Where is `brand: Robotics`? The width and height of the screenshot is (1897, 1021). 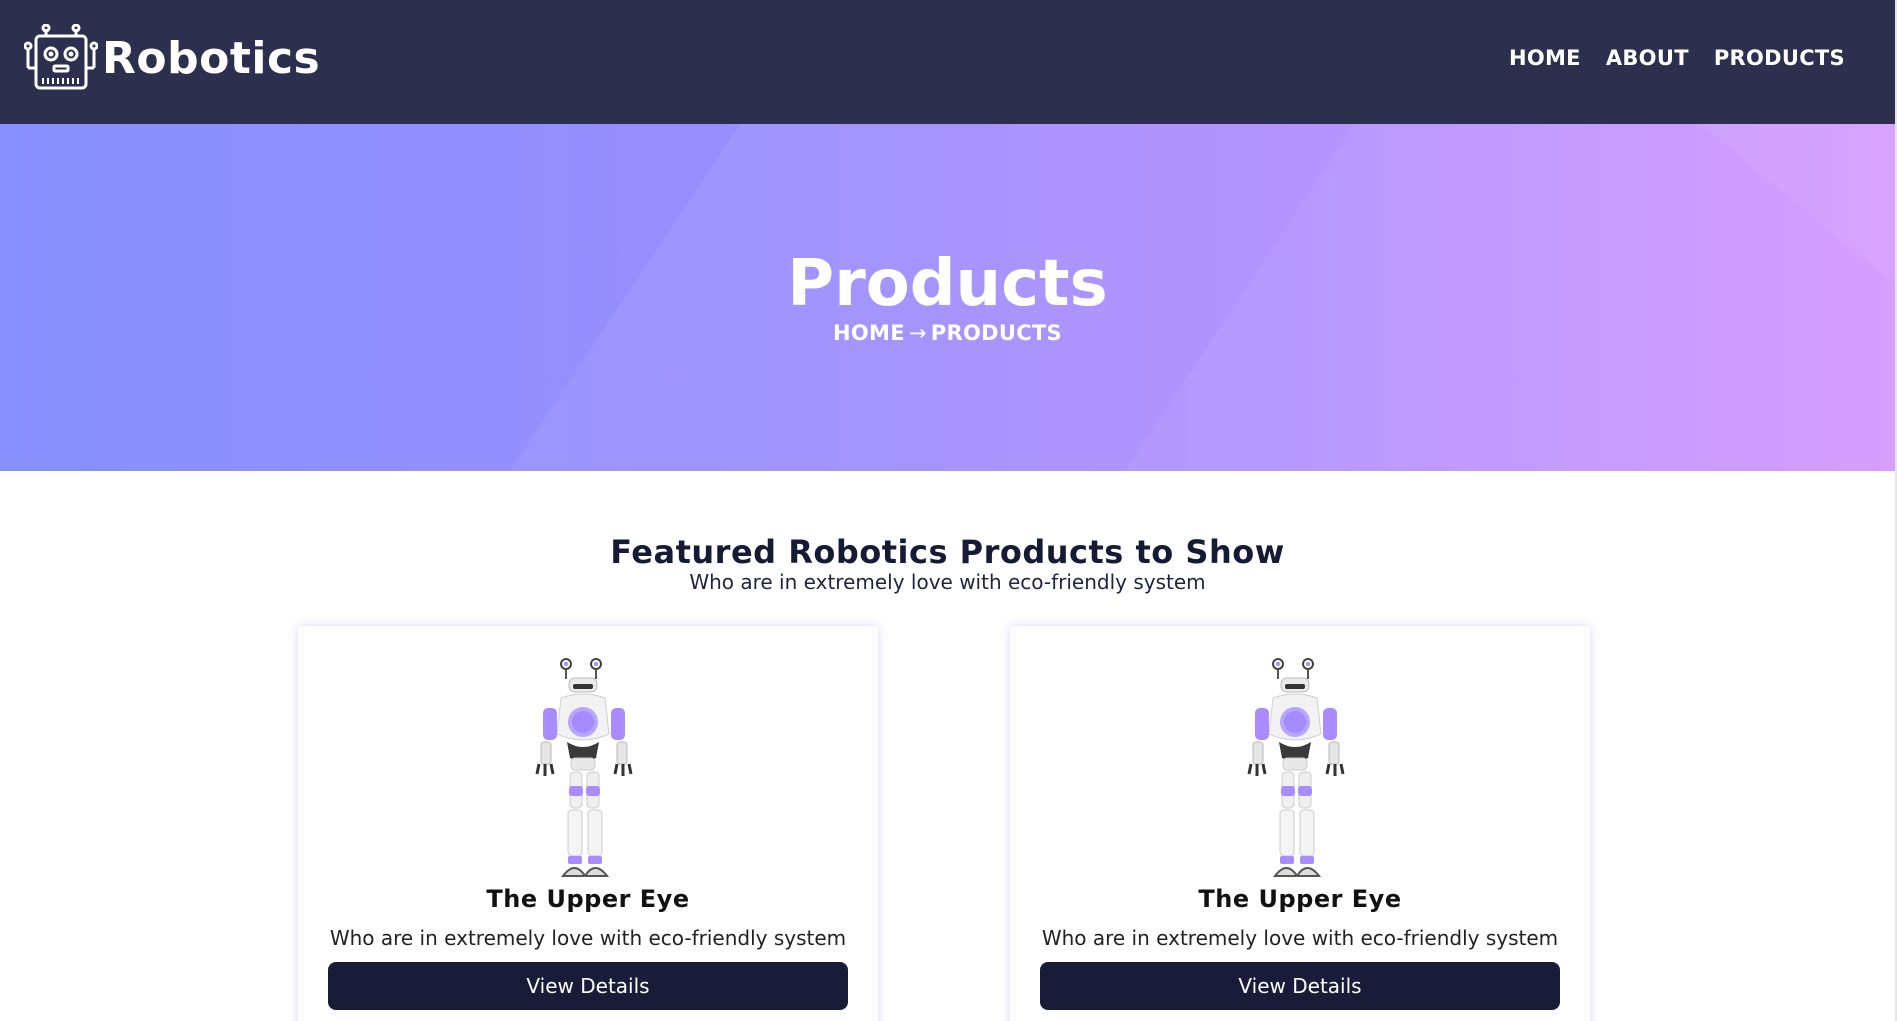
brand: Robotics is located at coordinates (172, 58).